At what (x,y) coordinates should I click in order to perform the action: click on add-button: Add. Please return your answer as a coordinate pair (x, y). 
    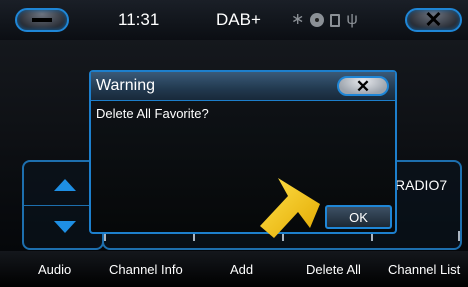
    Looking at the image, I should click on (241, 269).